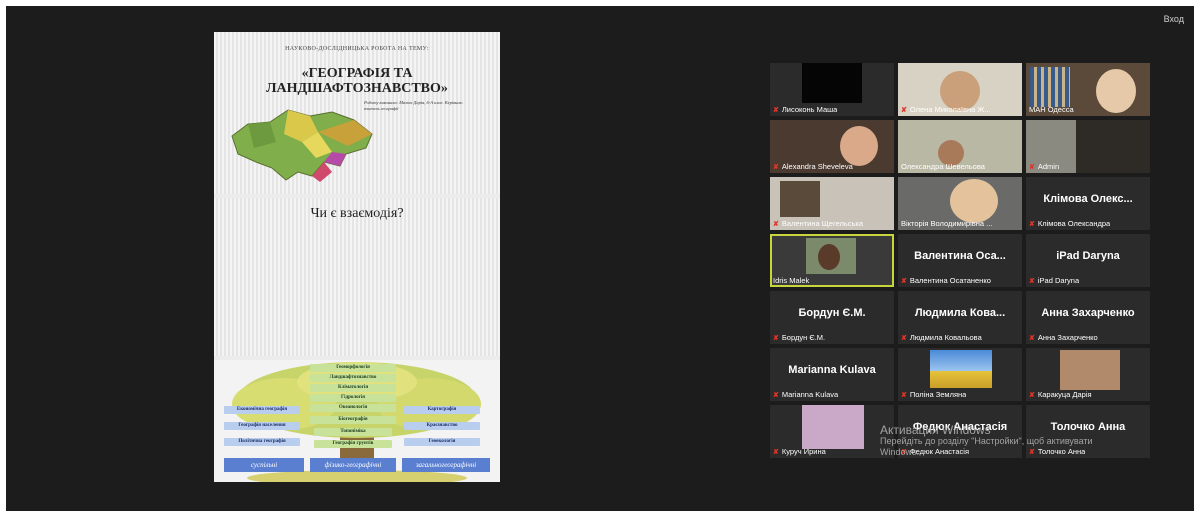 The image size is (1199, 511). What do you see at coordinates (357, 213) in the screenshot?
I see `slide-question: Чи є взаємодія?` at bounding box center [357, 213].